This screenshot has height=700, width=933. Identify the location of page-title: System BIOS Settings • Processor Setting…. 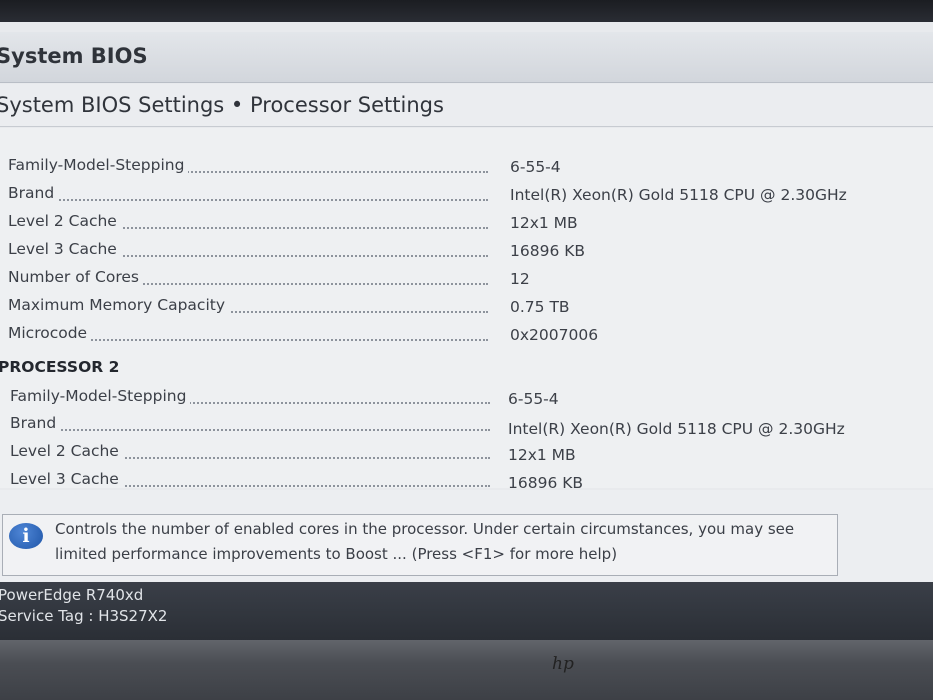
(222, 105).